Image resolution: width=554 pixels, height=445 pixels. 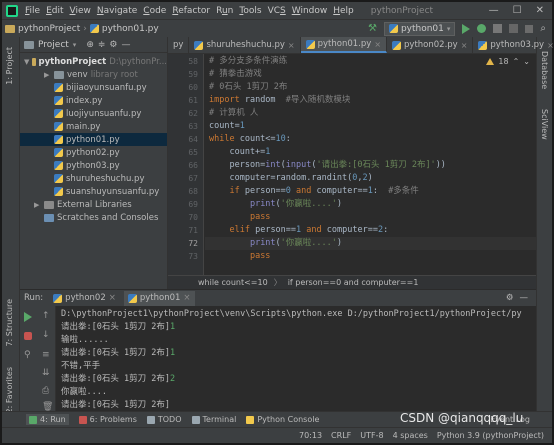 What do you see at coordinates (102, 45) in the screenshot?
I see `collapse-all-icon: ≑` at bounding box center [102, 45].